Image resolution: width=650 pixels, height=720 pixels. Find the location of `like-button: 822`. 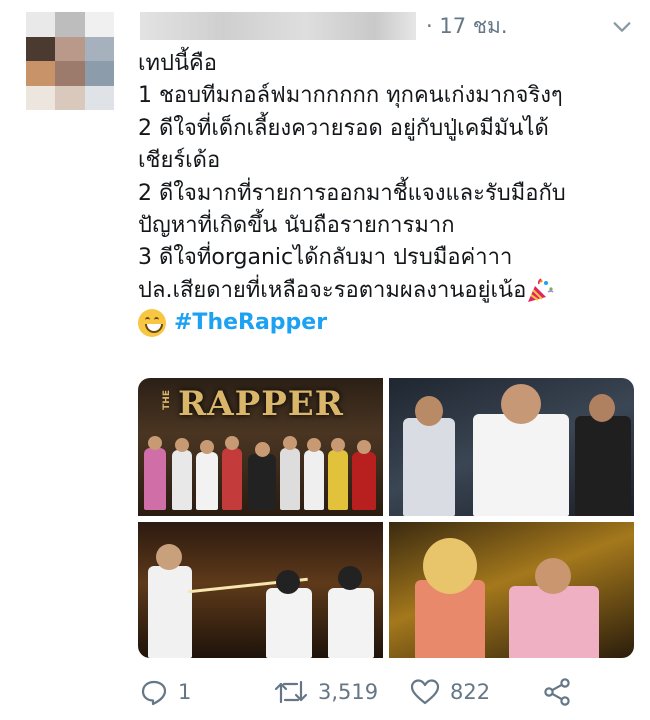

like-button: 822 is located at coordinates (450, 692).